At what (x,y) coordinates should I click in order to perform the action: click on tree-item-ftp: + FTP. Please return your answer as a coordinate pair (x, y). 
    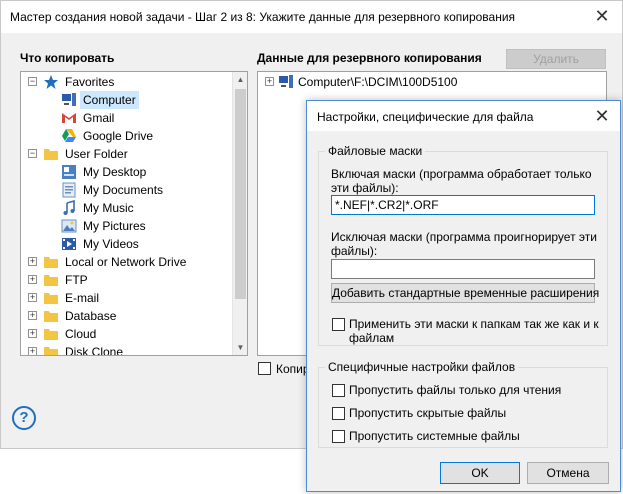
    Looking at the image, I should click on (127, 280).